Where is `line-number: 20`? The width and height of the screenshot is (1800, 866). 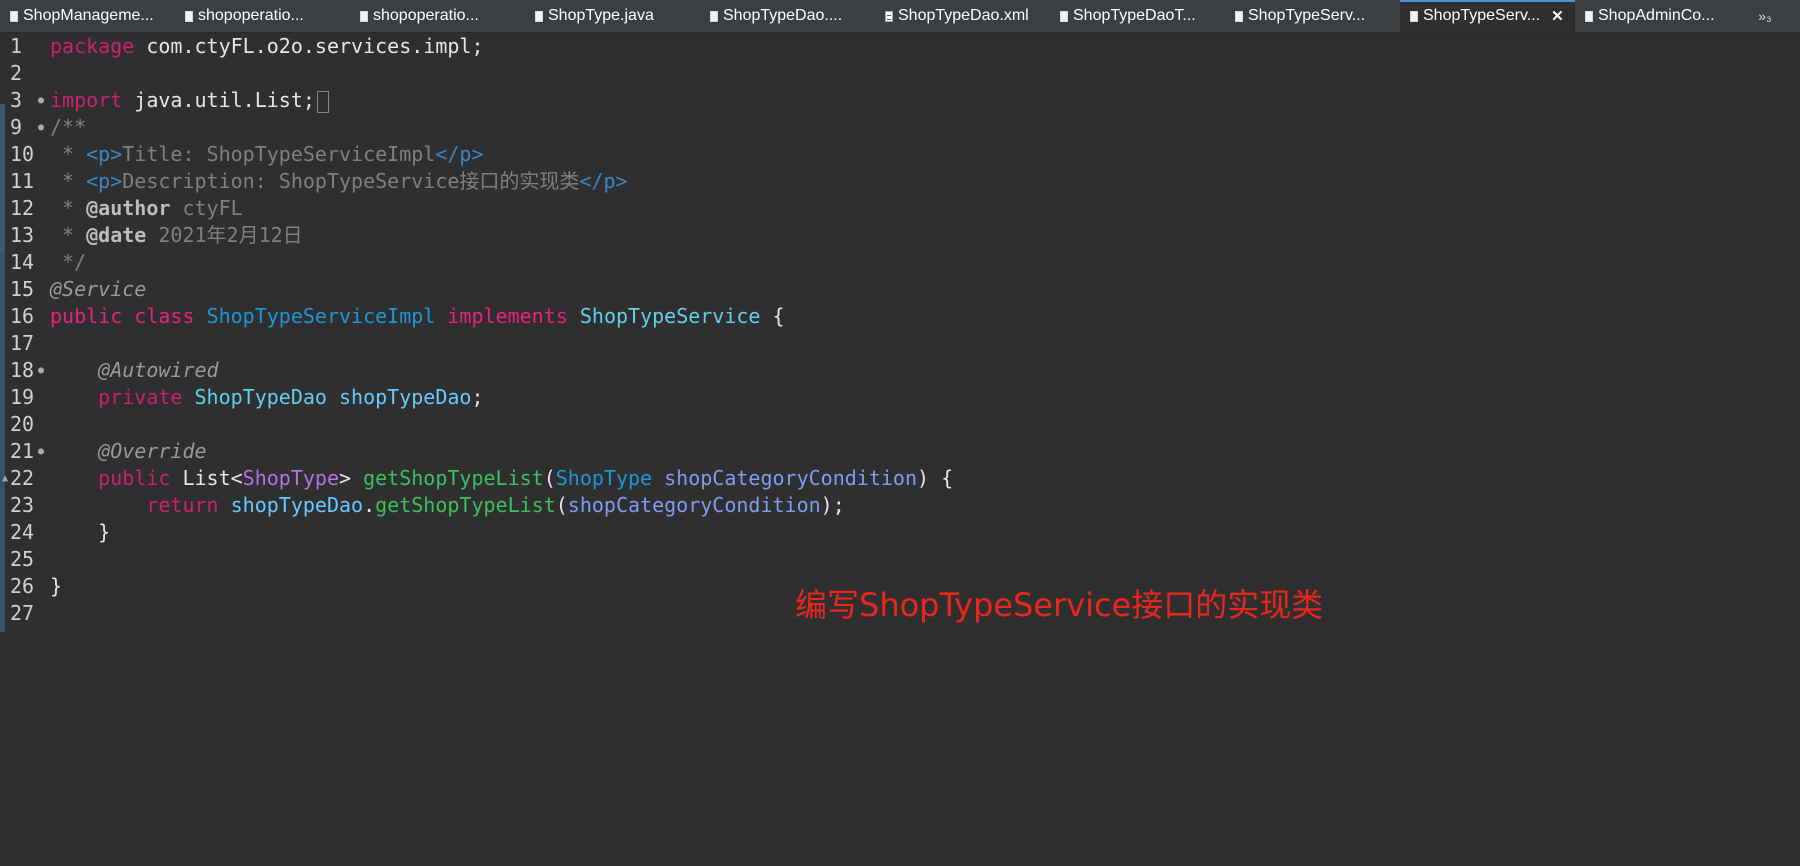
line-number: 20 is located at coordinates (22, 424).